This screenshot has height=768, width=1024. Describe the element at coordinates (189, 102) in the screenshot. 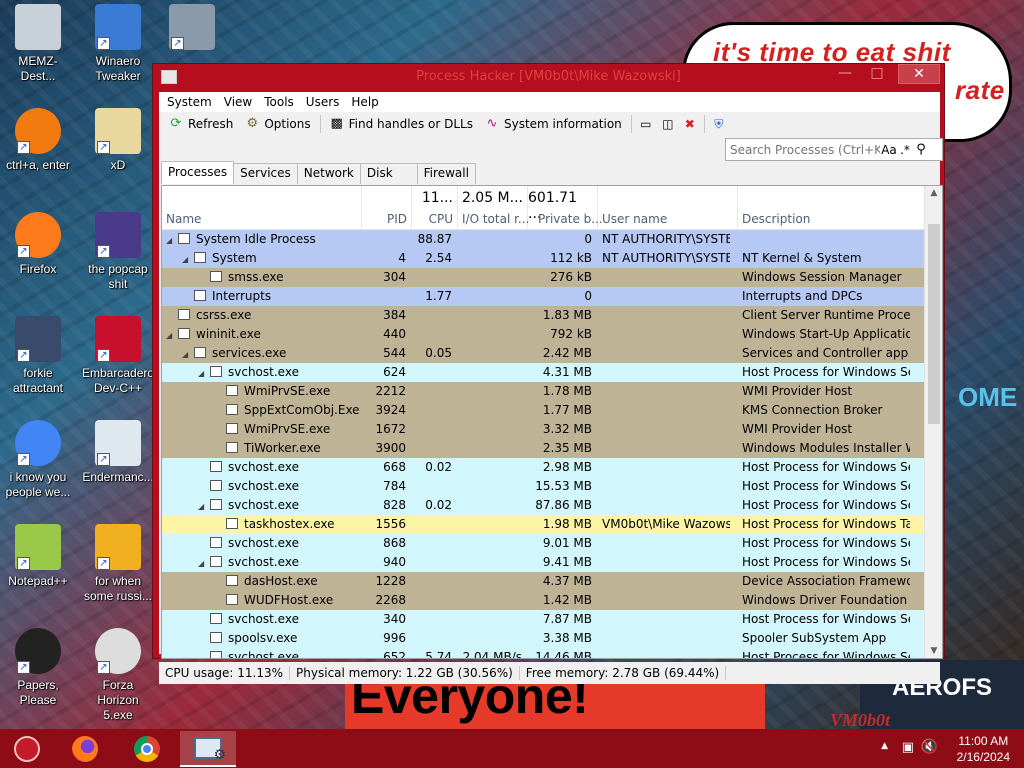

I see `menu-system: System` at that location.